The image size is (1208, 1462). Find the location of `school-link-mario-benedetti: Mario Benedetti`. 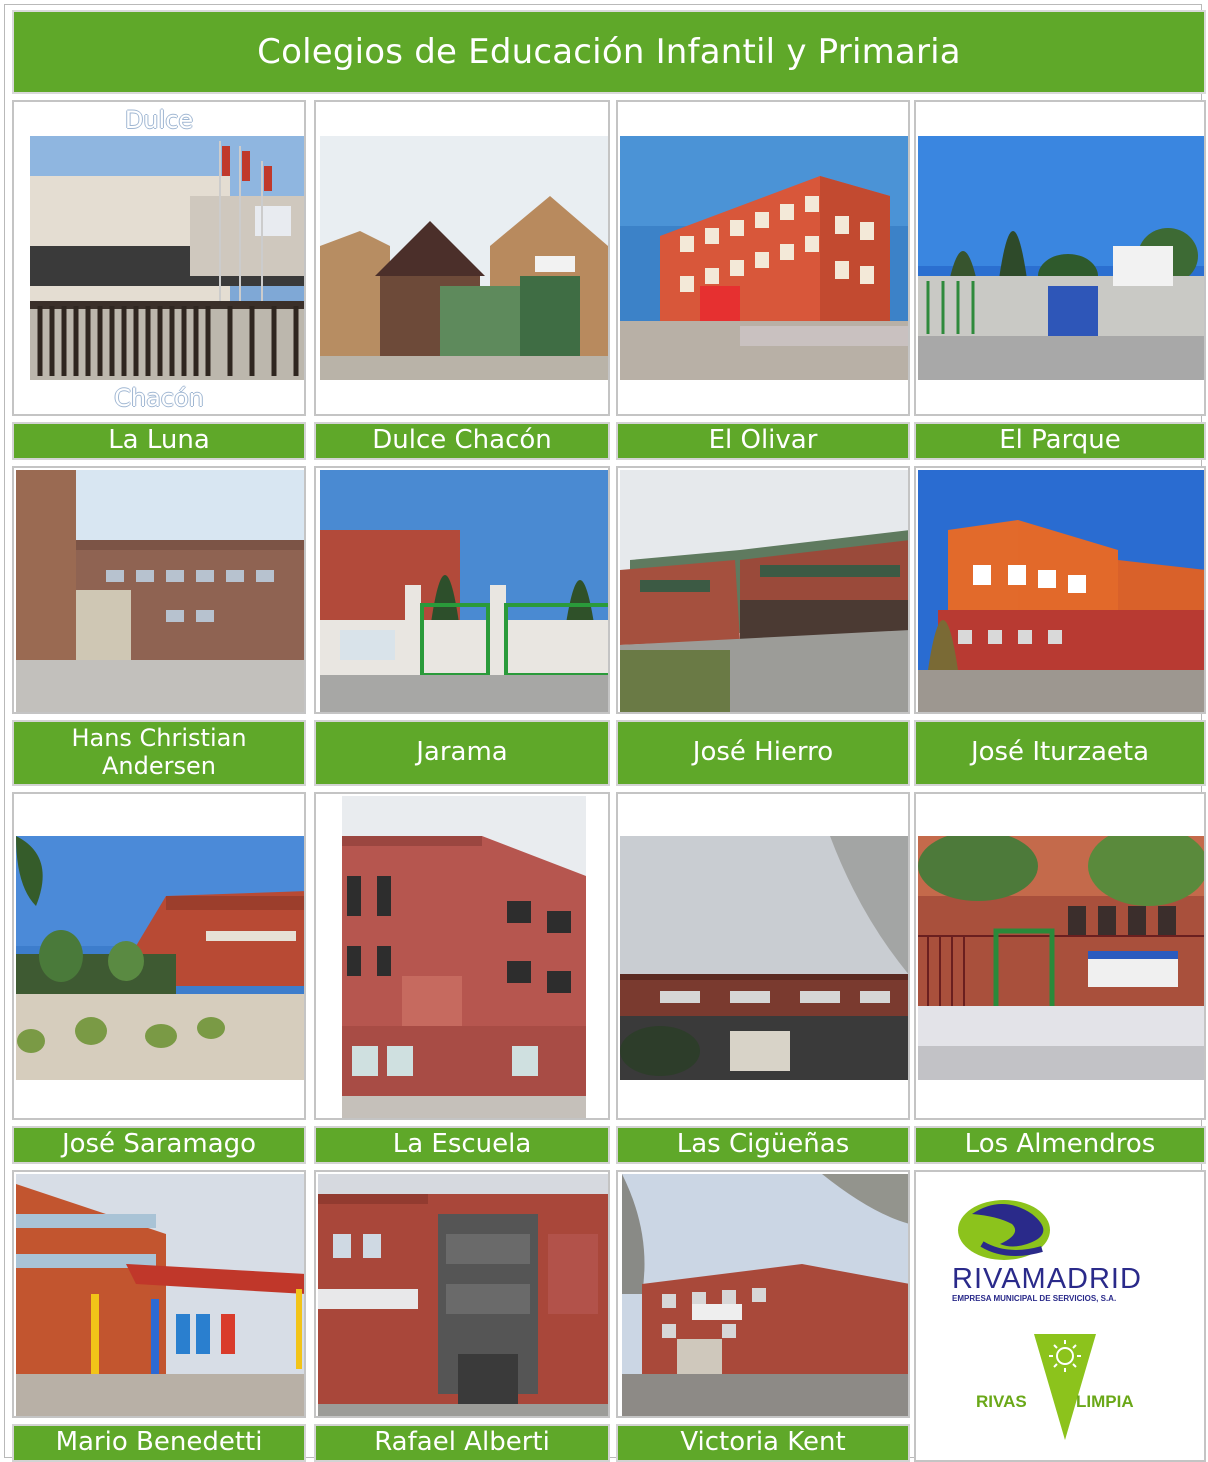

school-link-mario-benedetti: Mario Benedetti is located at coordinates (159, 1443).